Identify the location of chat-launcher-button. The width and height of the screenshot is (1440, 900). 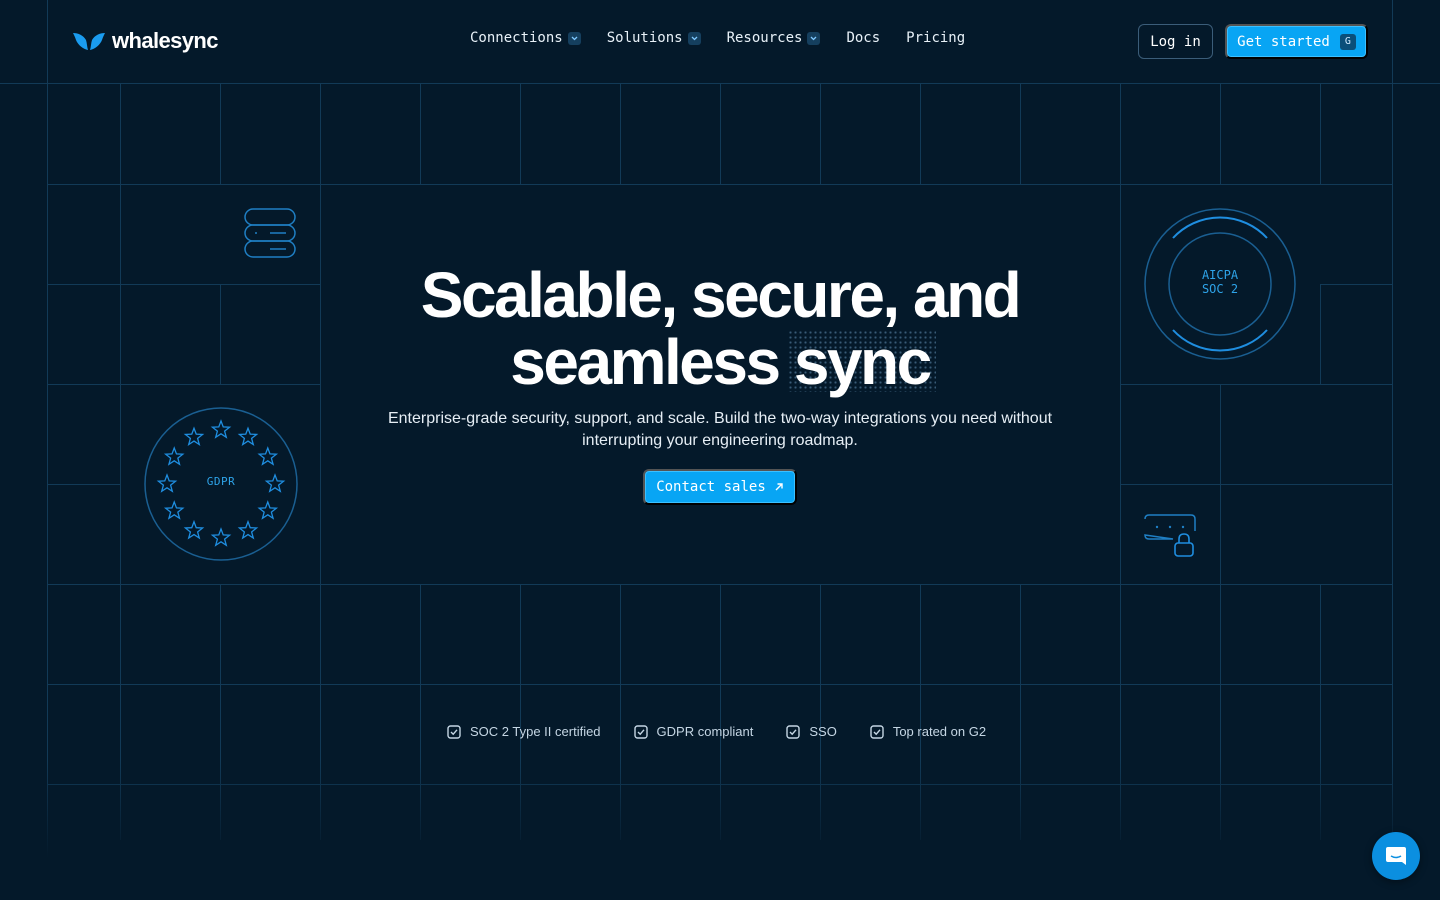
(1396, 856).